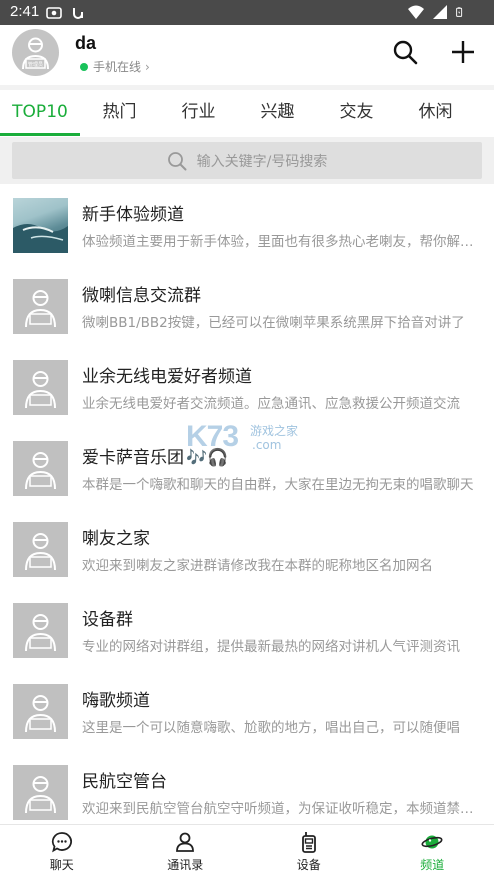  What do you see at coordinates (141, 296) in the screenshot?
I see `channel-name: 微喇信息交流群` at bounding box center [141, 296].